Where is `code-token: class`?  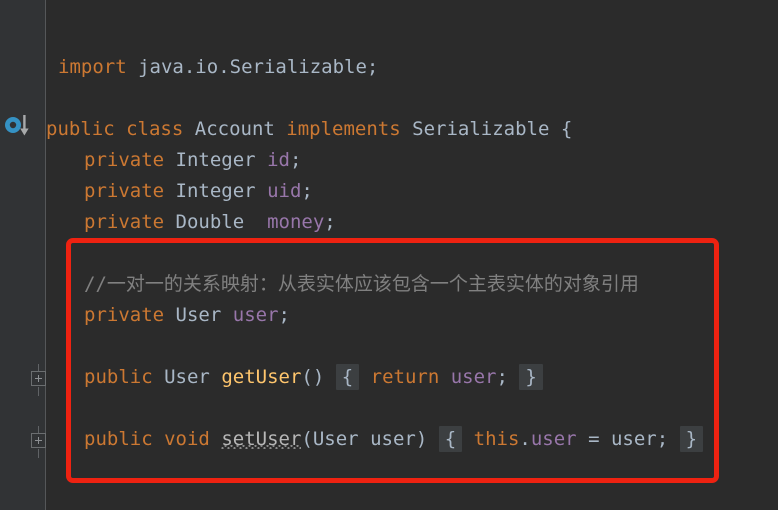
code-token: class is located at coordinates (155, 129).